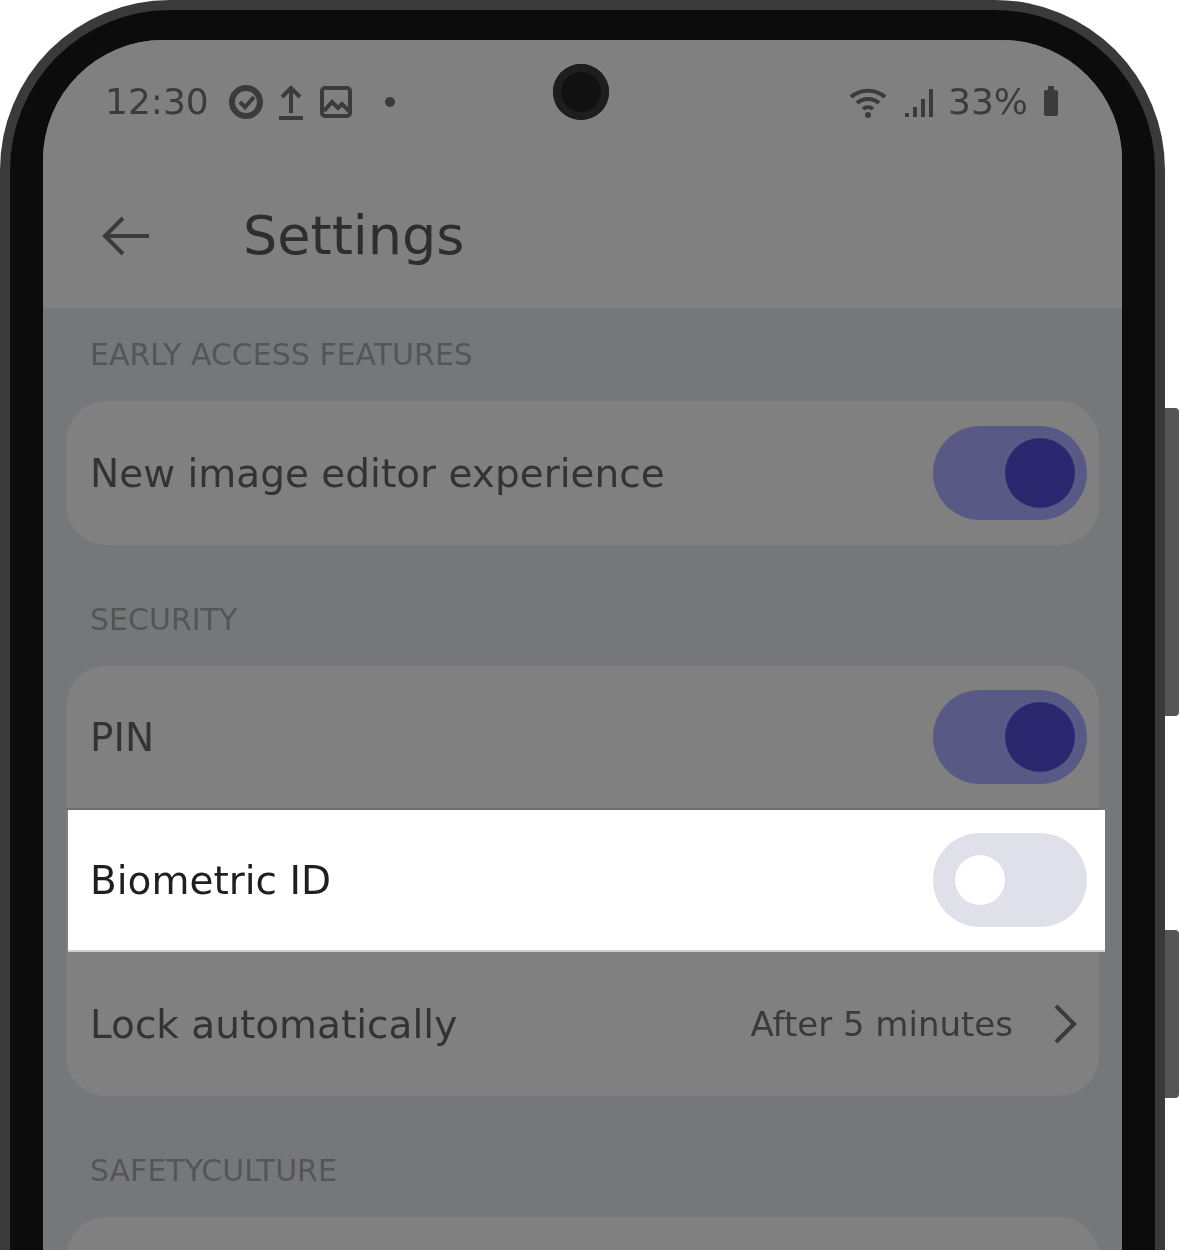 The image size is (1179, 1250). Describe the element at coordinates (988, 101) in the screenshot. I see `battery-level: 33%` at that location.